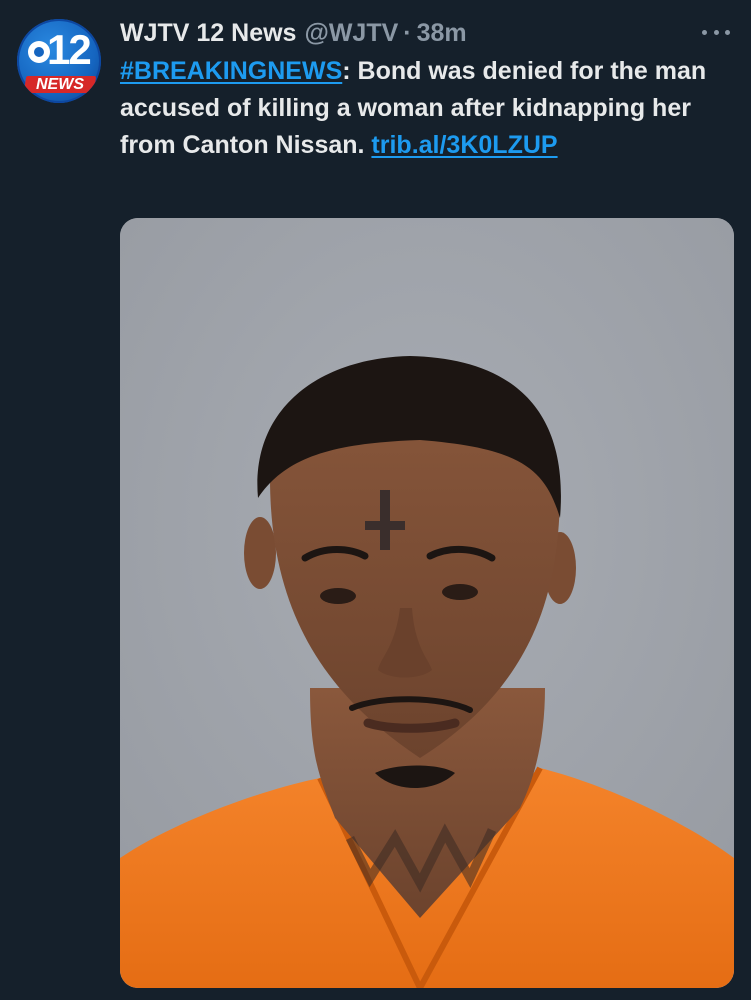 The width and height of the screenshot is (751, 1000). I want to click on more-options-button, so click(716, 32).